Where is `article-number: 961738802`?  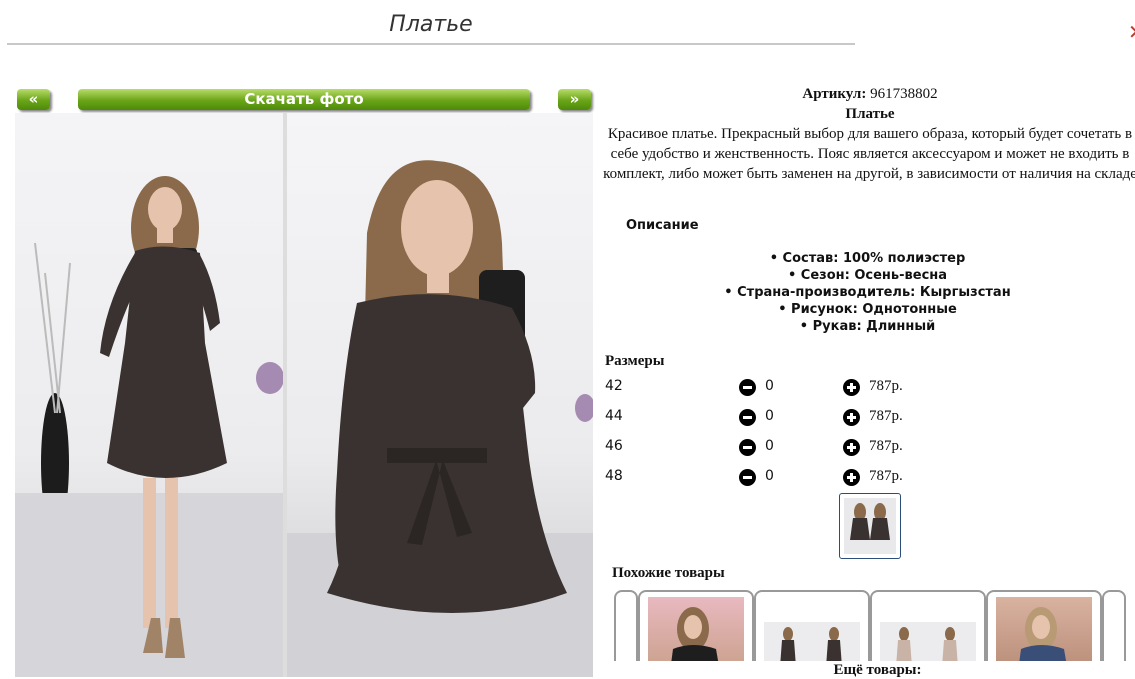
article-number: 961738802 is located at coordinates (904, 94).